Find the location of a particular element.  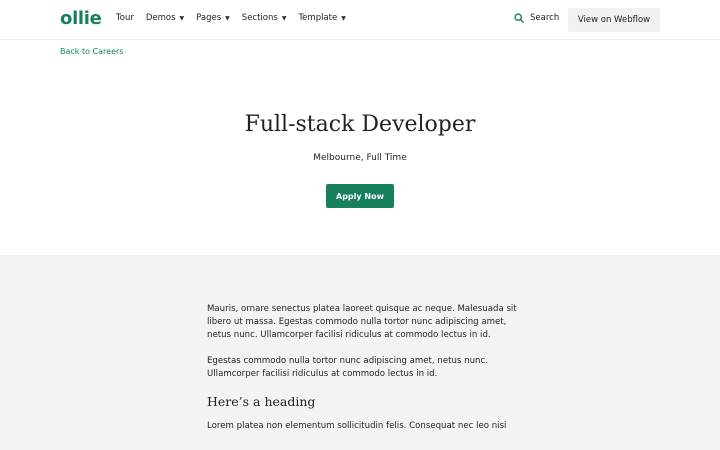

search-button: Search is located at coordinates (536, 18).